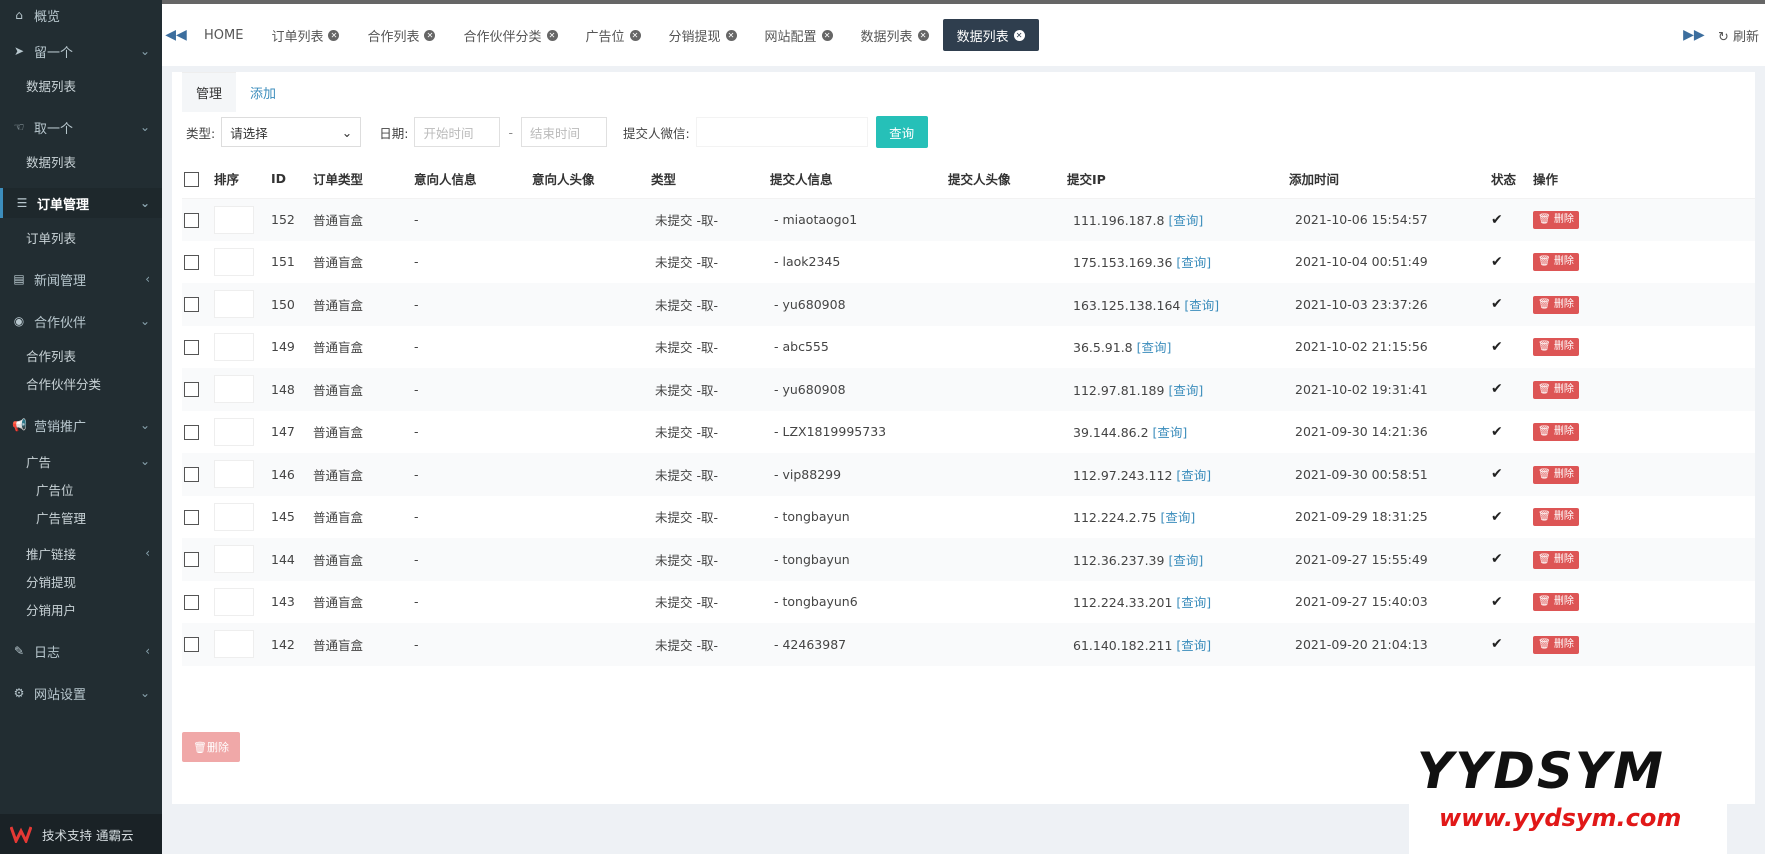 This screenshot has height=854, width=1765. I want to click on tab-6: 网站配置 ✕, so click(799, 35).